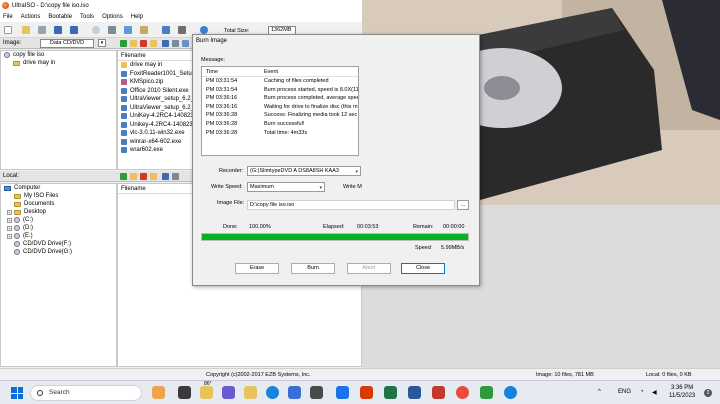 The image size is (720, 404). What do you see at coordinates (423, 268) in the screenshot?
I see `close-button: Close` at bounding box center [423, 268].